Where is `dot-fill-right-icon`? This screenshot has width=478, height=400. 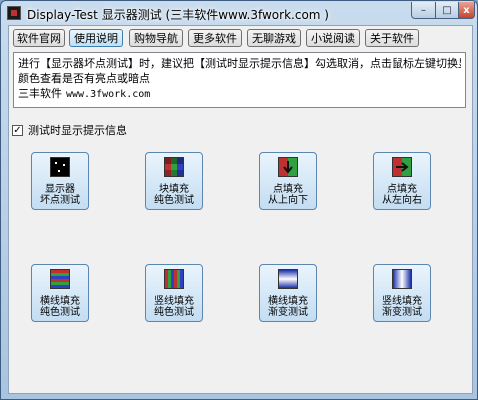
dot-fill-right-icon is located at coordinates (402, 167).